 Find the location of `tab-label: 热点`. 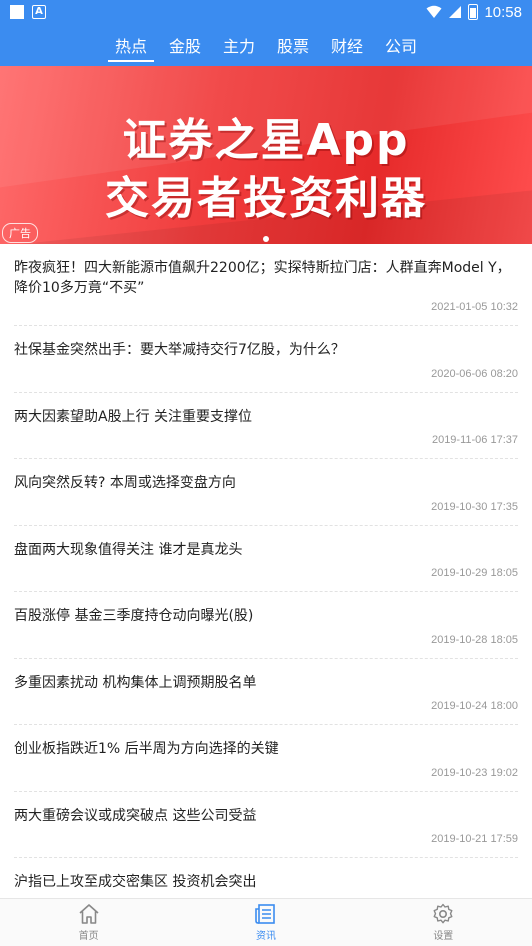

tab-label: 热点 is located at coordinates (130, 46).